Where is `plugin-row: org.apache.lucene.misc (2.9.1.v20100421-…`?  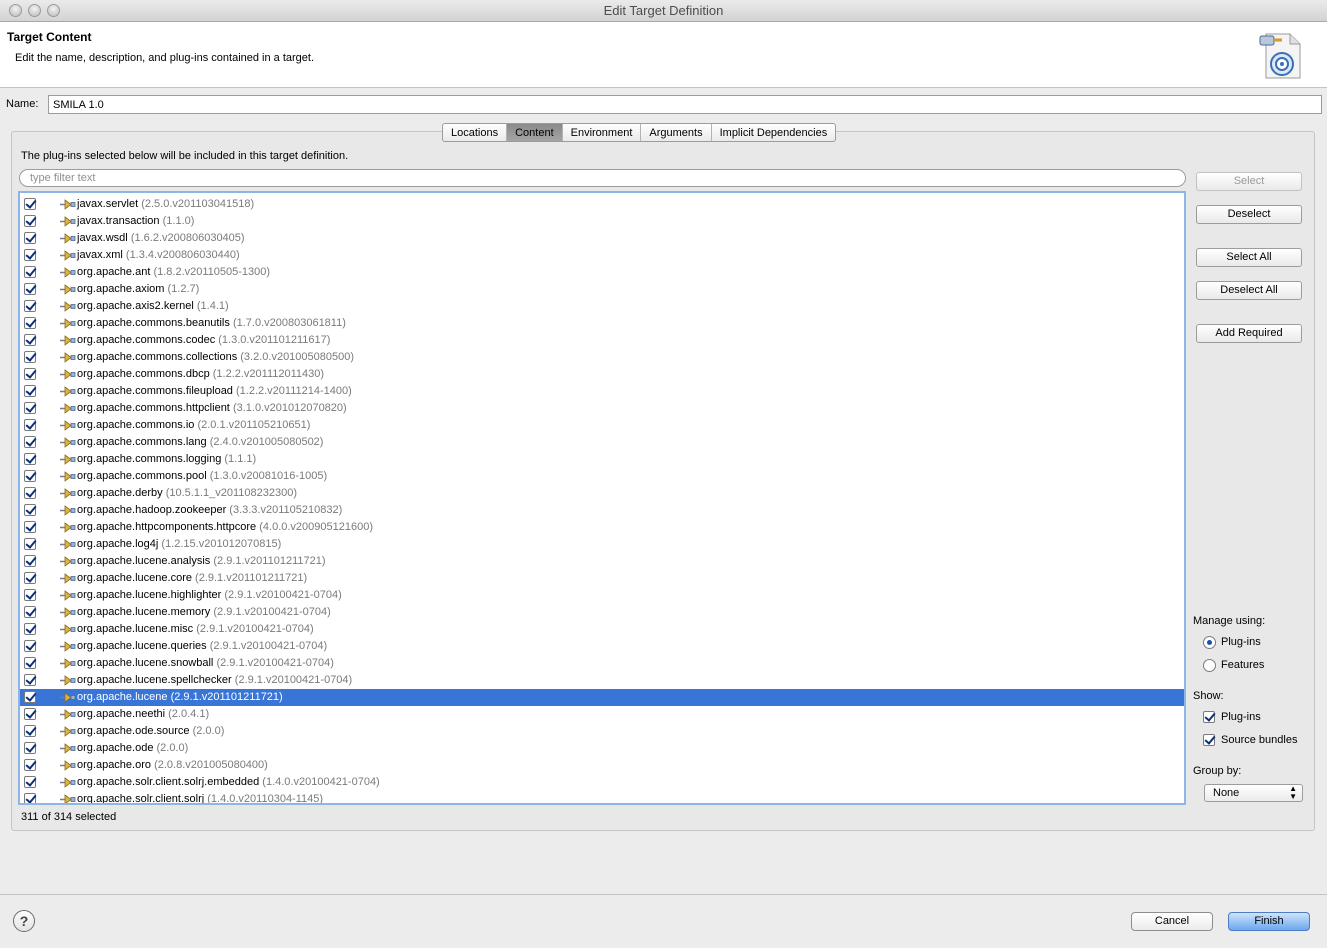 plugin-row: org.apache.lucene.misc (2.9.1.v20100421-… is located at coordinates (602, 629).